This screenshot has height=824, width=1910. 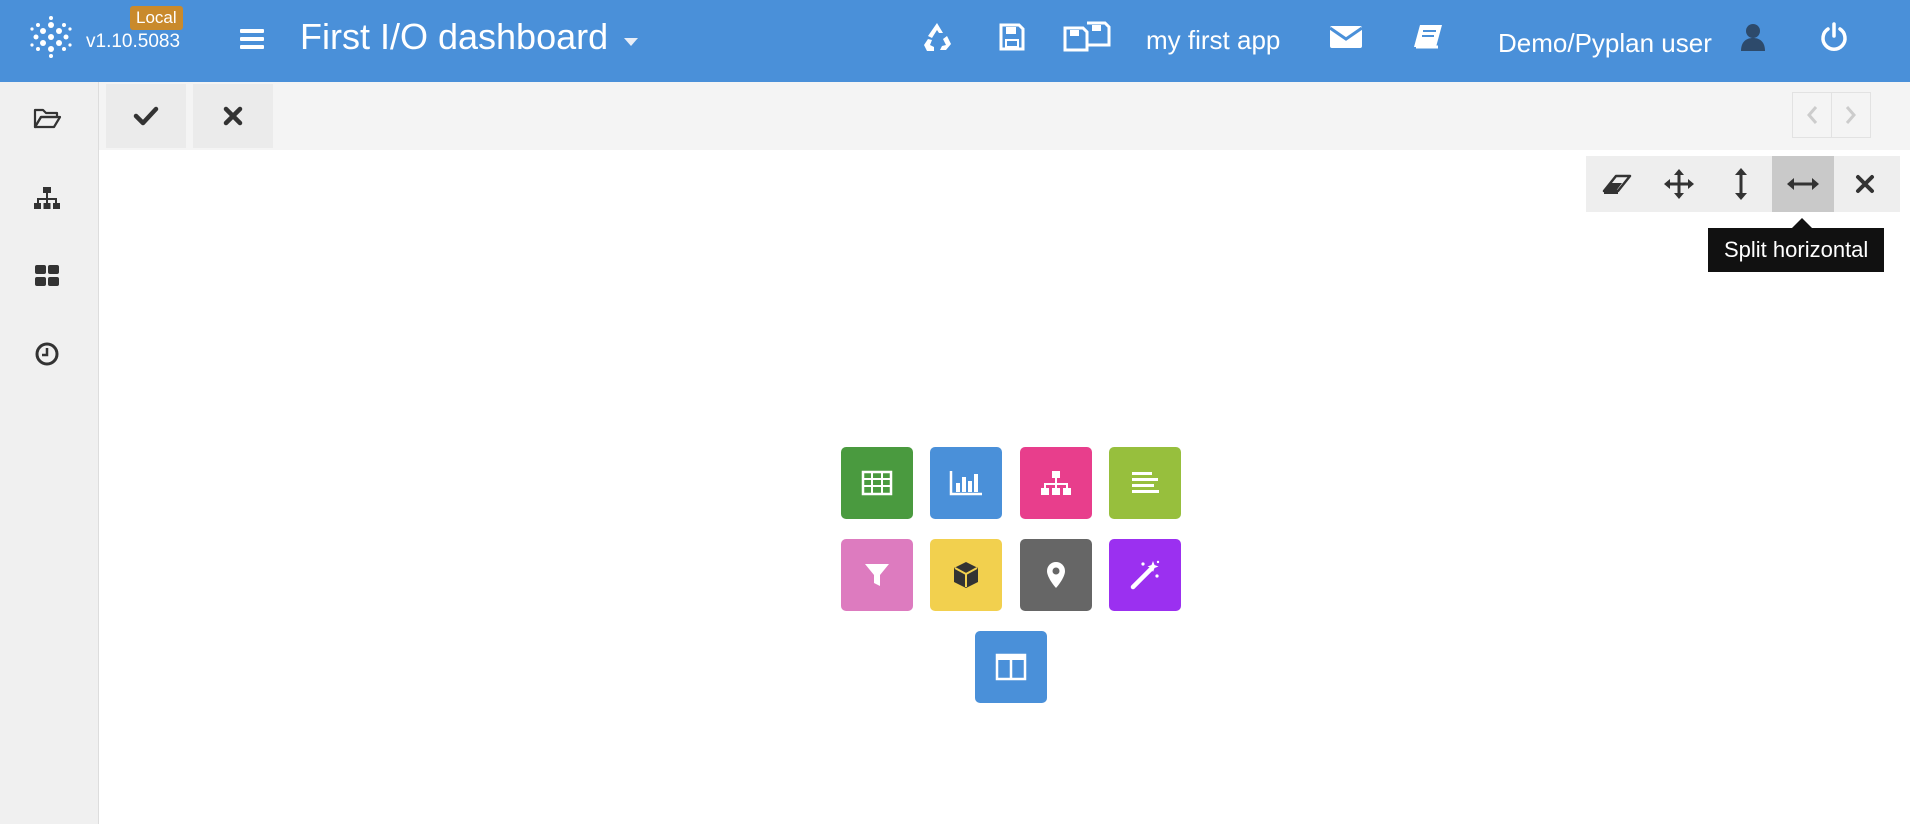 I want to click on dashboard-icon, so click(x=47, y=276).